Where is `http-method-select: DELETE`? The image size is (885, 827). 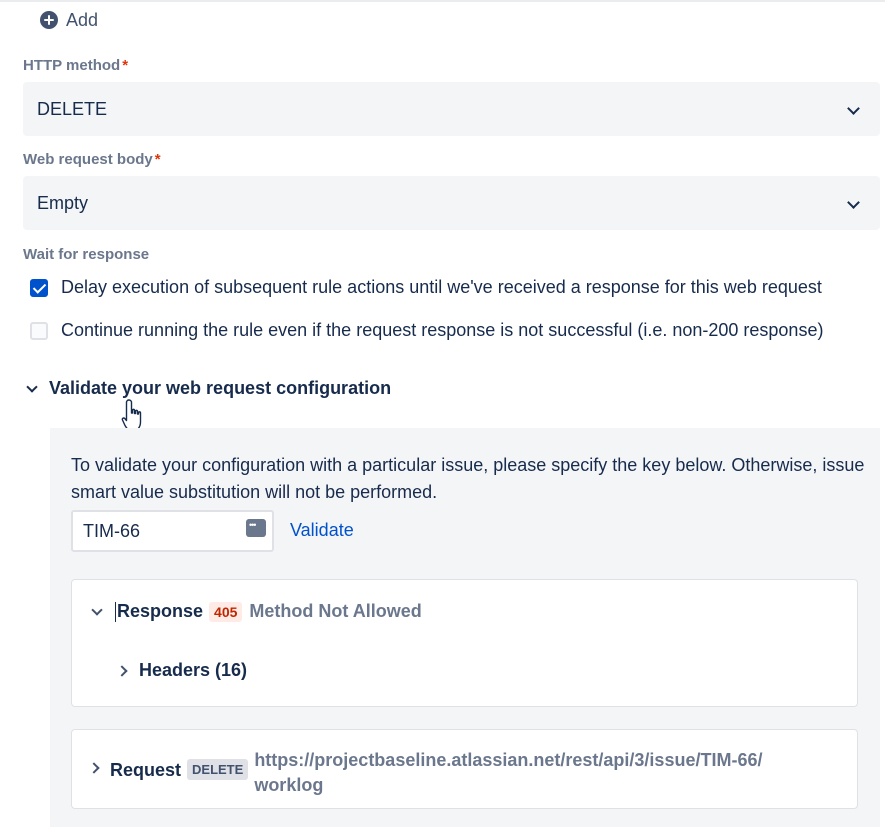 http-method-select: DELETE is located at coordinates (451, 109).